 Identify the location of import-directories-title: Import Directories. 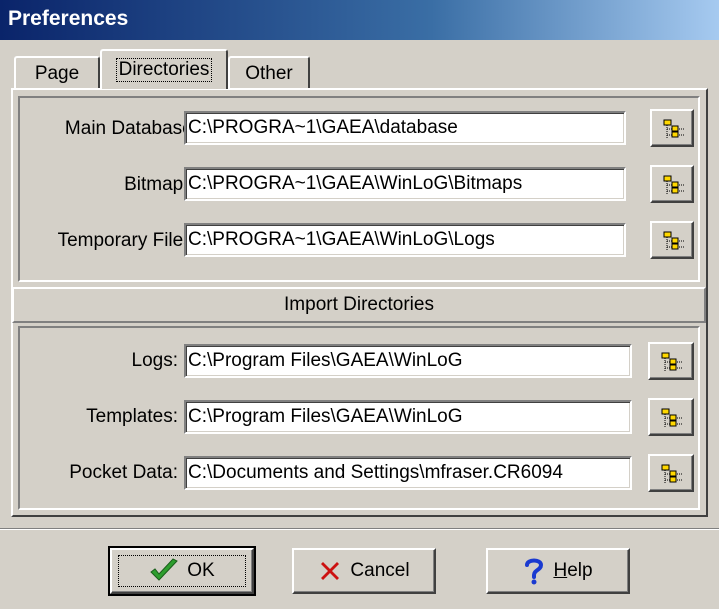
(359, 304).